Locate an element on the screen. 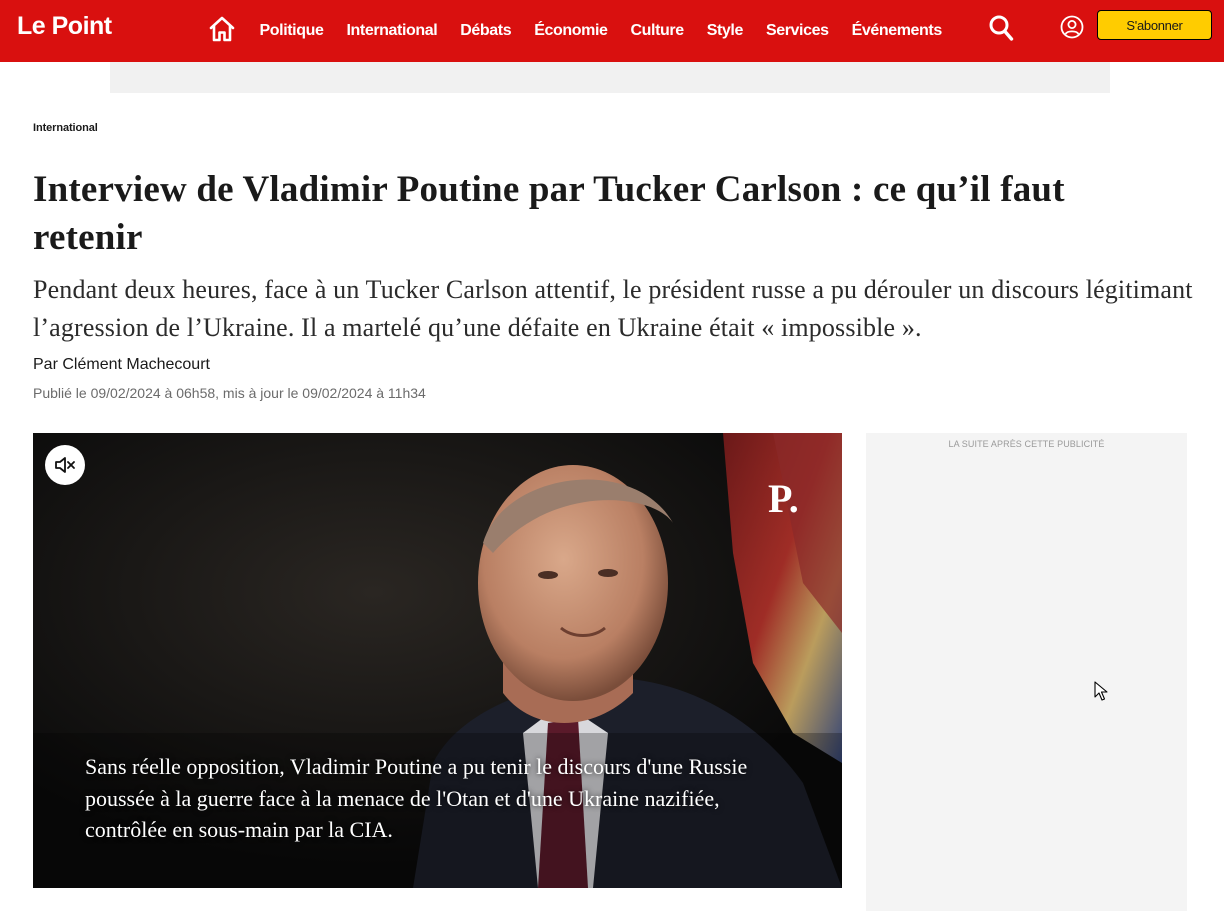  nav-debats: Débats is located at coordinates (486, 31).